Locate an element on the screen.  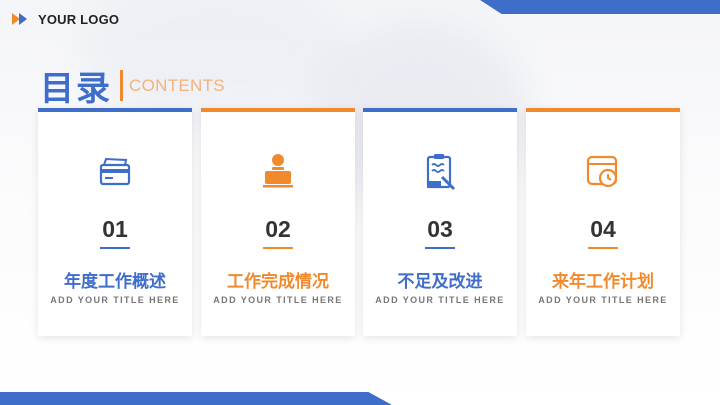
logo-text: YOUR LOGO is located at coordinates (79, 19).